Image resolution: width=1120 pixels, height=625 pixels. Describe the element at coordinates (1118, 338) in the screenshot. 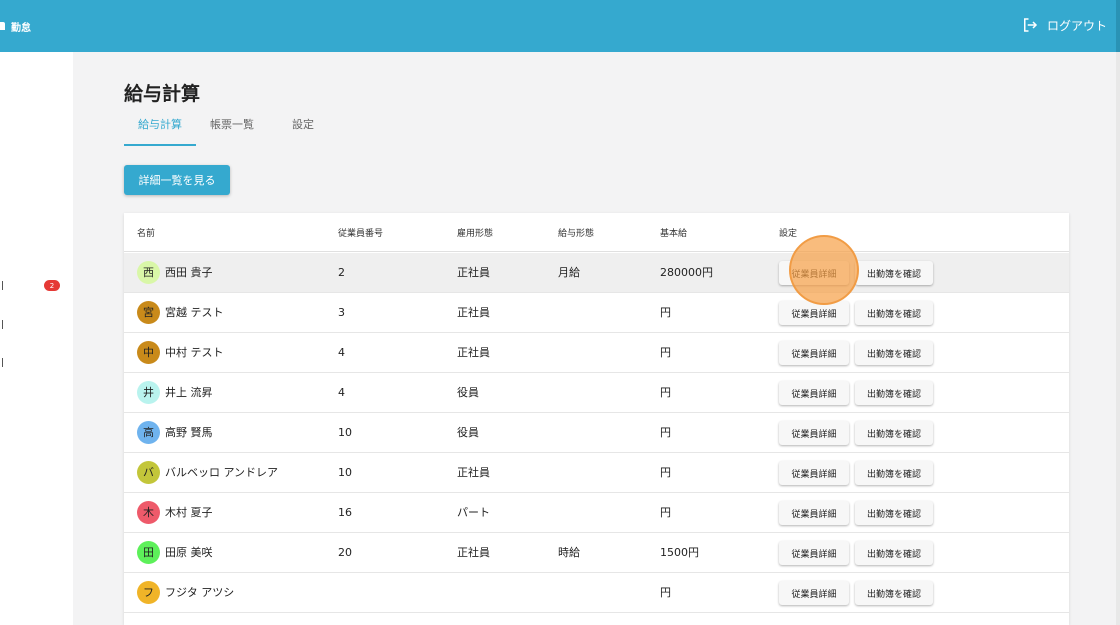

I see `scroll-edge` at that location.